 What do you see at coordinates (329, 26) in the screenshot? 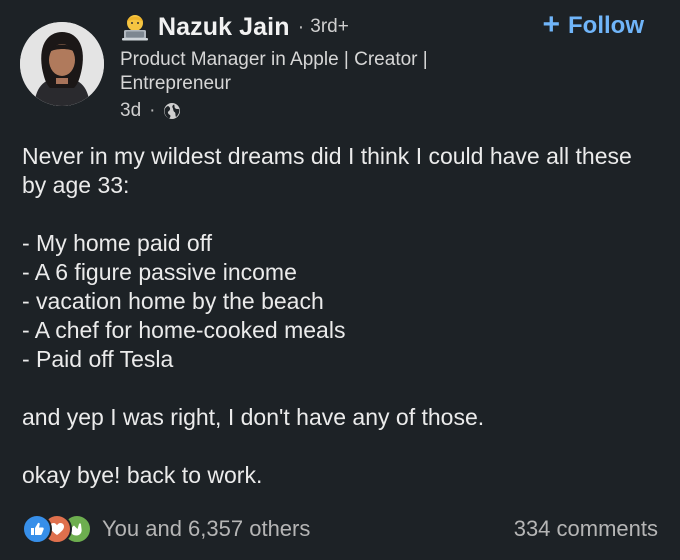
I see `connection-degree: 3rd+` at bounding box center [329, 26].